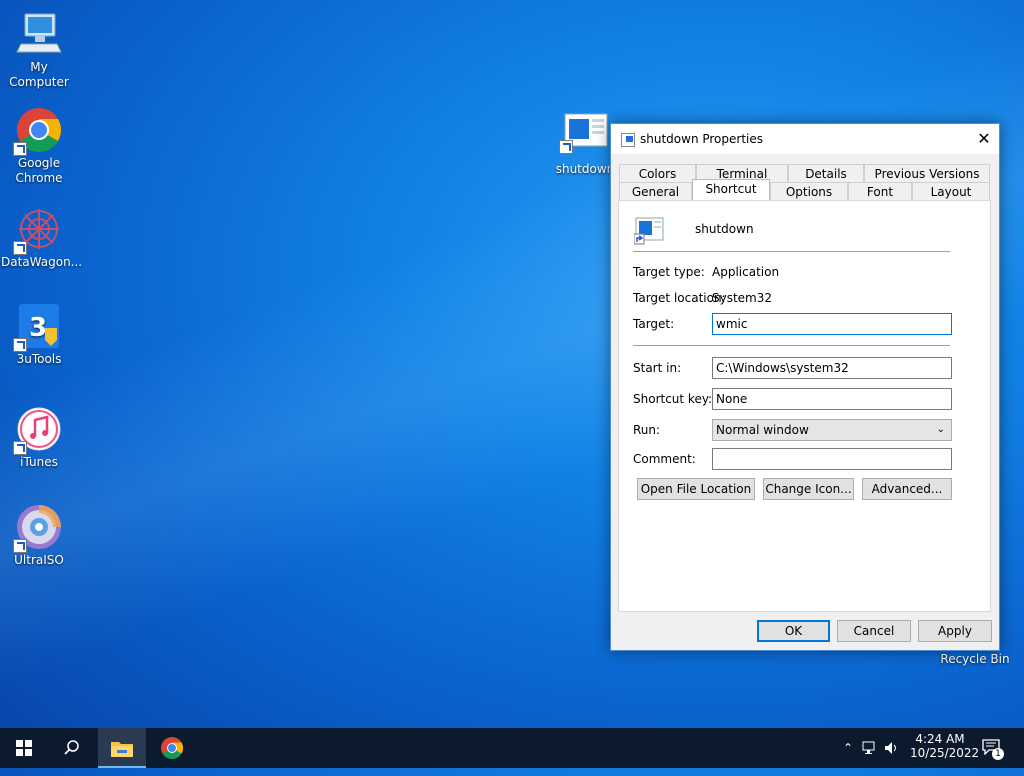  I want to click on tab-general: General, so click(655, 191).